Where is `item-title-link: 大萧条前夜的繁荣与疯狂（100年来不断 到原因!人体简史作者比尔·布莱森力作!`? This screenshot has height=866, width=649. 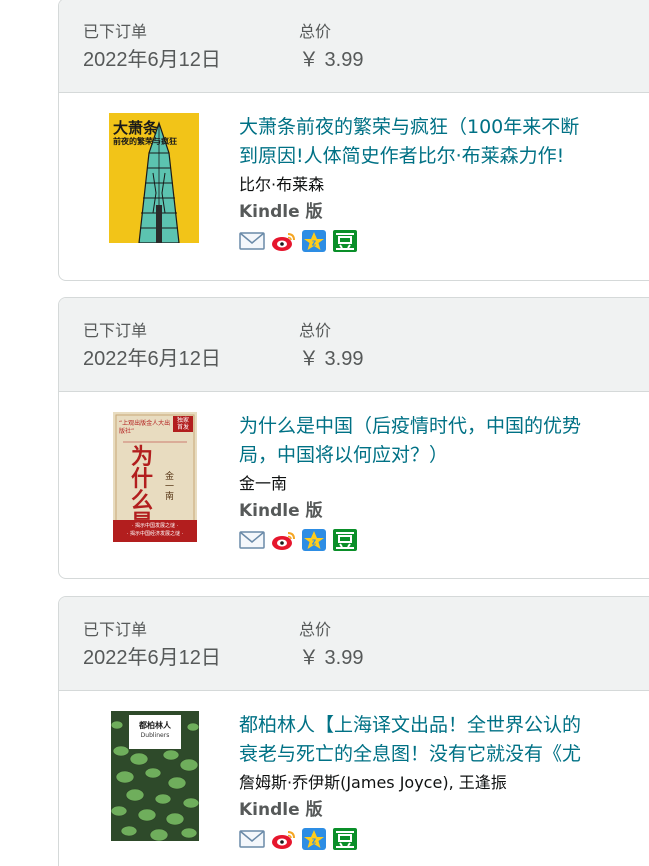 item-title-link: 大萧条前夜的繁荣与疯狂（100年来不断 到原因!人体简史作者比尔·布莱森力作! is located at coordinates (444, 142).